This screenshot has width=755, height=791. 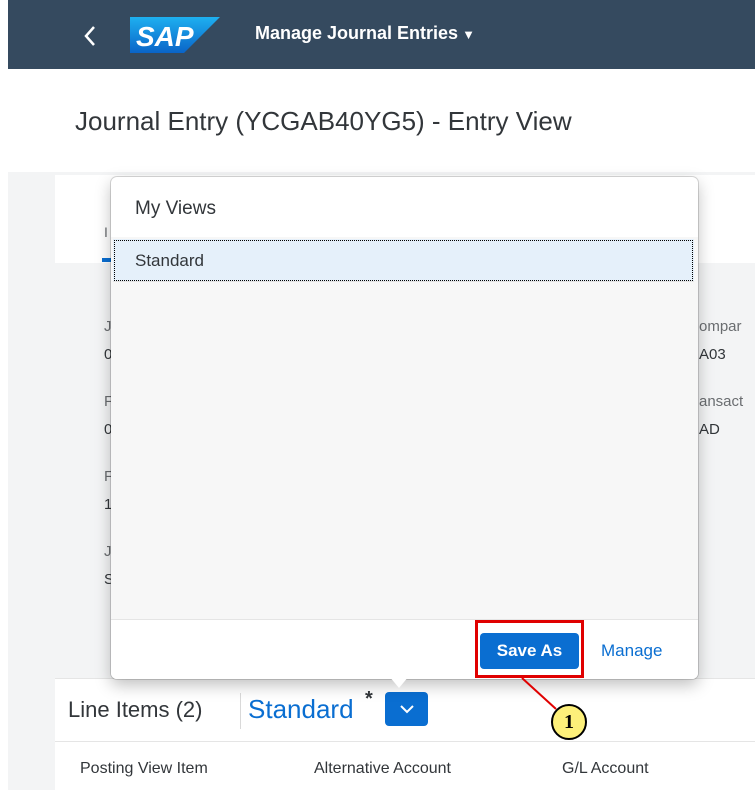 I want to click on sap-logo: SAP, so click(x=175, y=37).